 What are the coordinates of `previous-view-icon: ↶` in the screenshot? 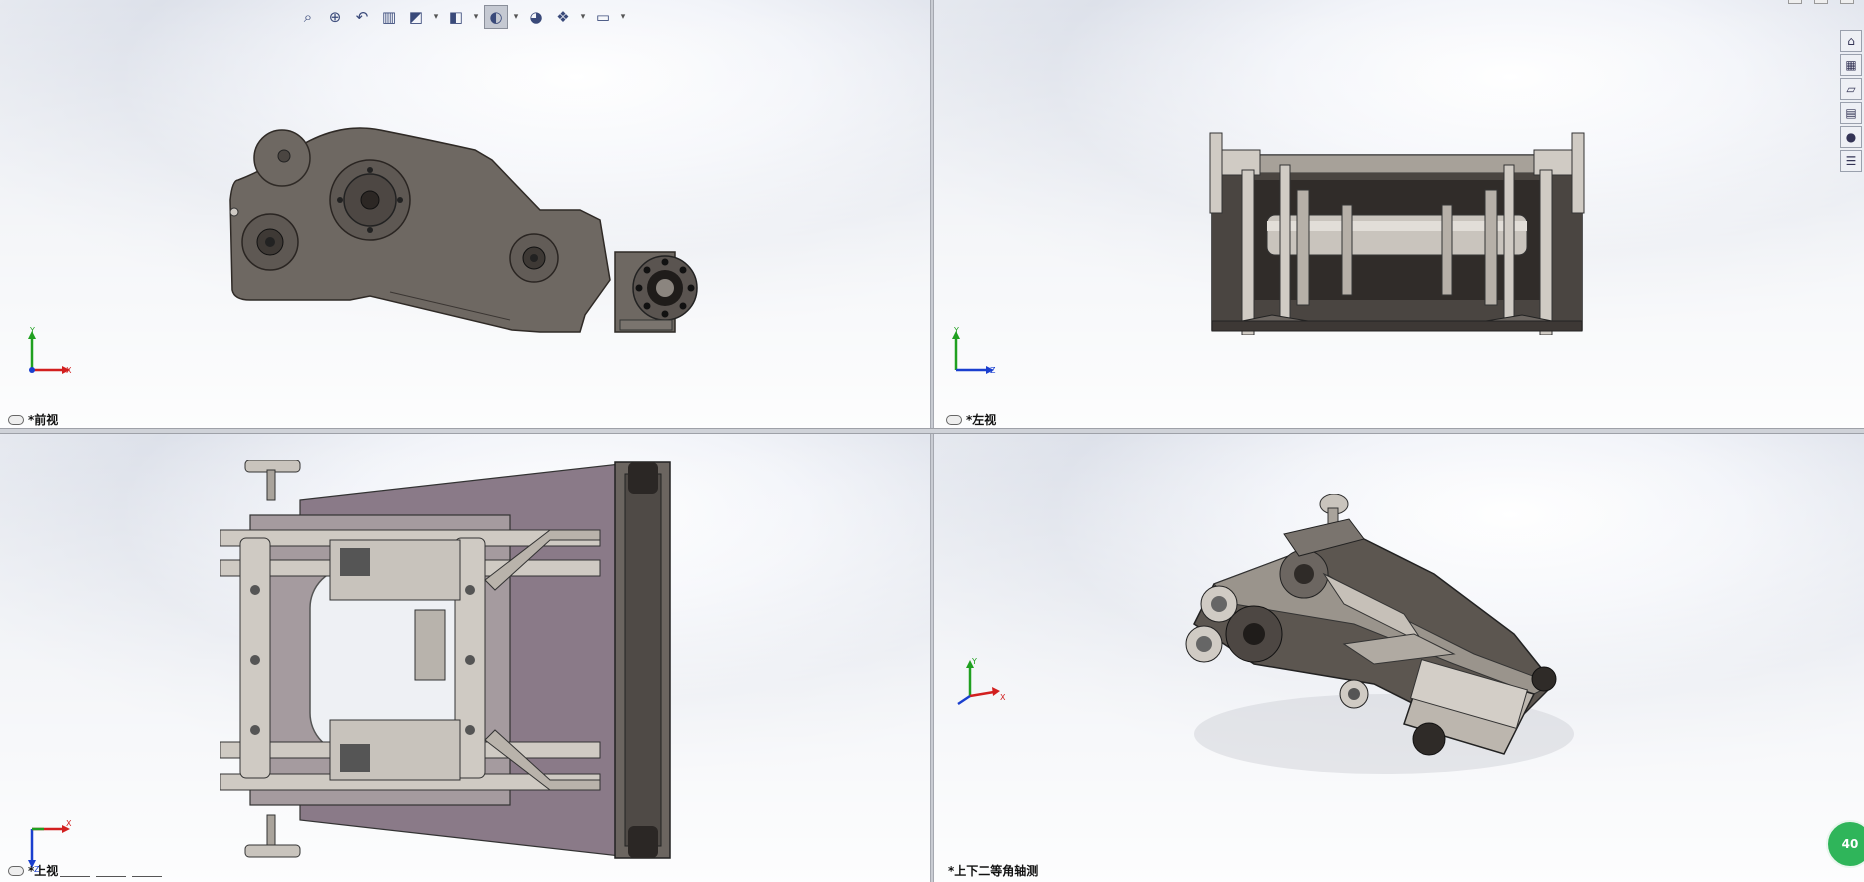 It's located at (362, 17).